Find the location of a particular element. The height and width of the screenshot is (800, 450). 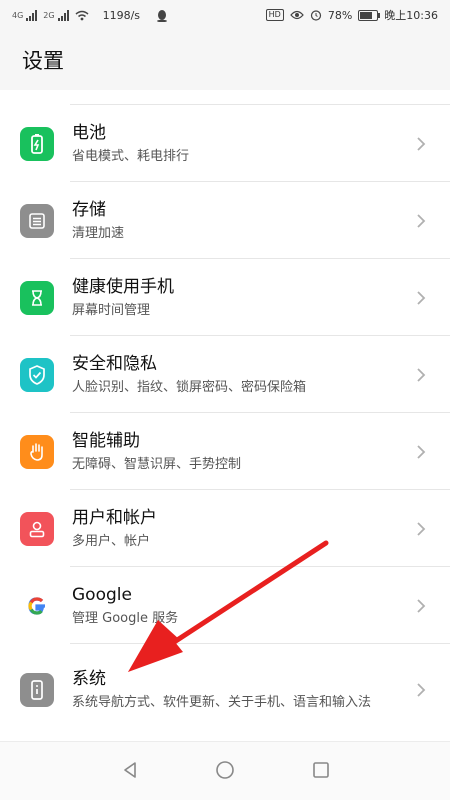

phone-info-icon is located at coordinates (37, 690).